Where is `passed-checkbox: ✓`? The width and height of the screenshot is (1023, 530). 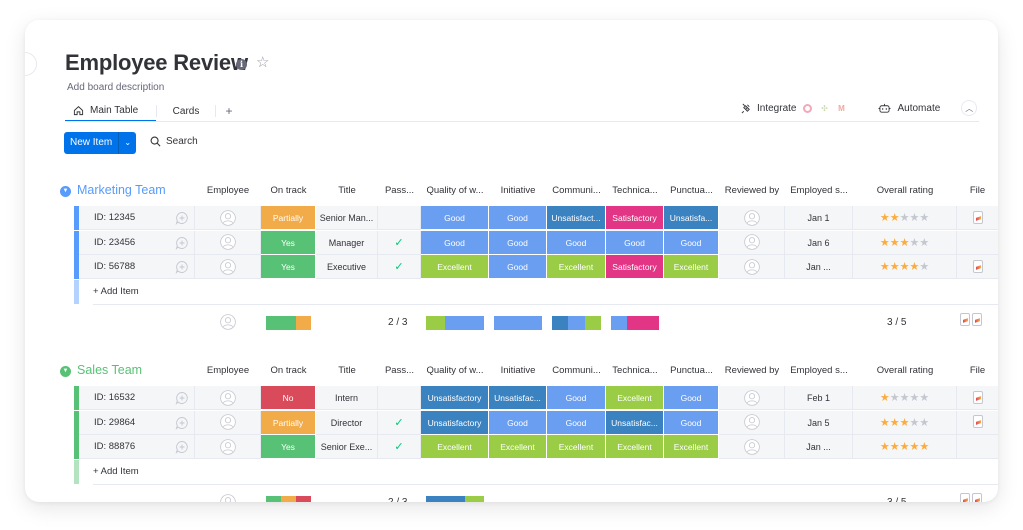
passed-checkbox: ✓ is located at coordinates (399, 242).